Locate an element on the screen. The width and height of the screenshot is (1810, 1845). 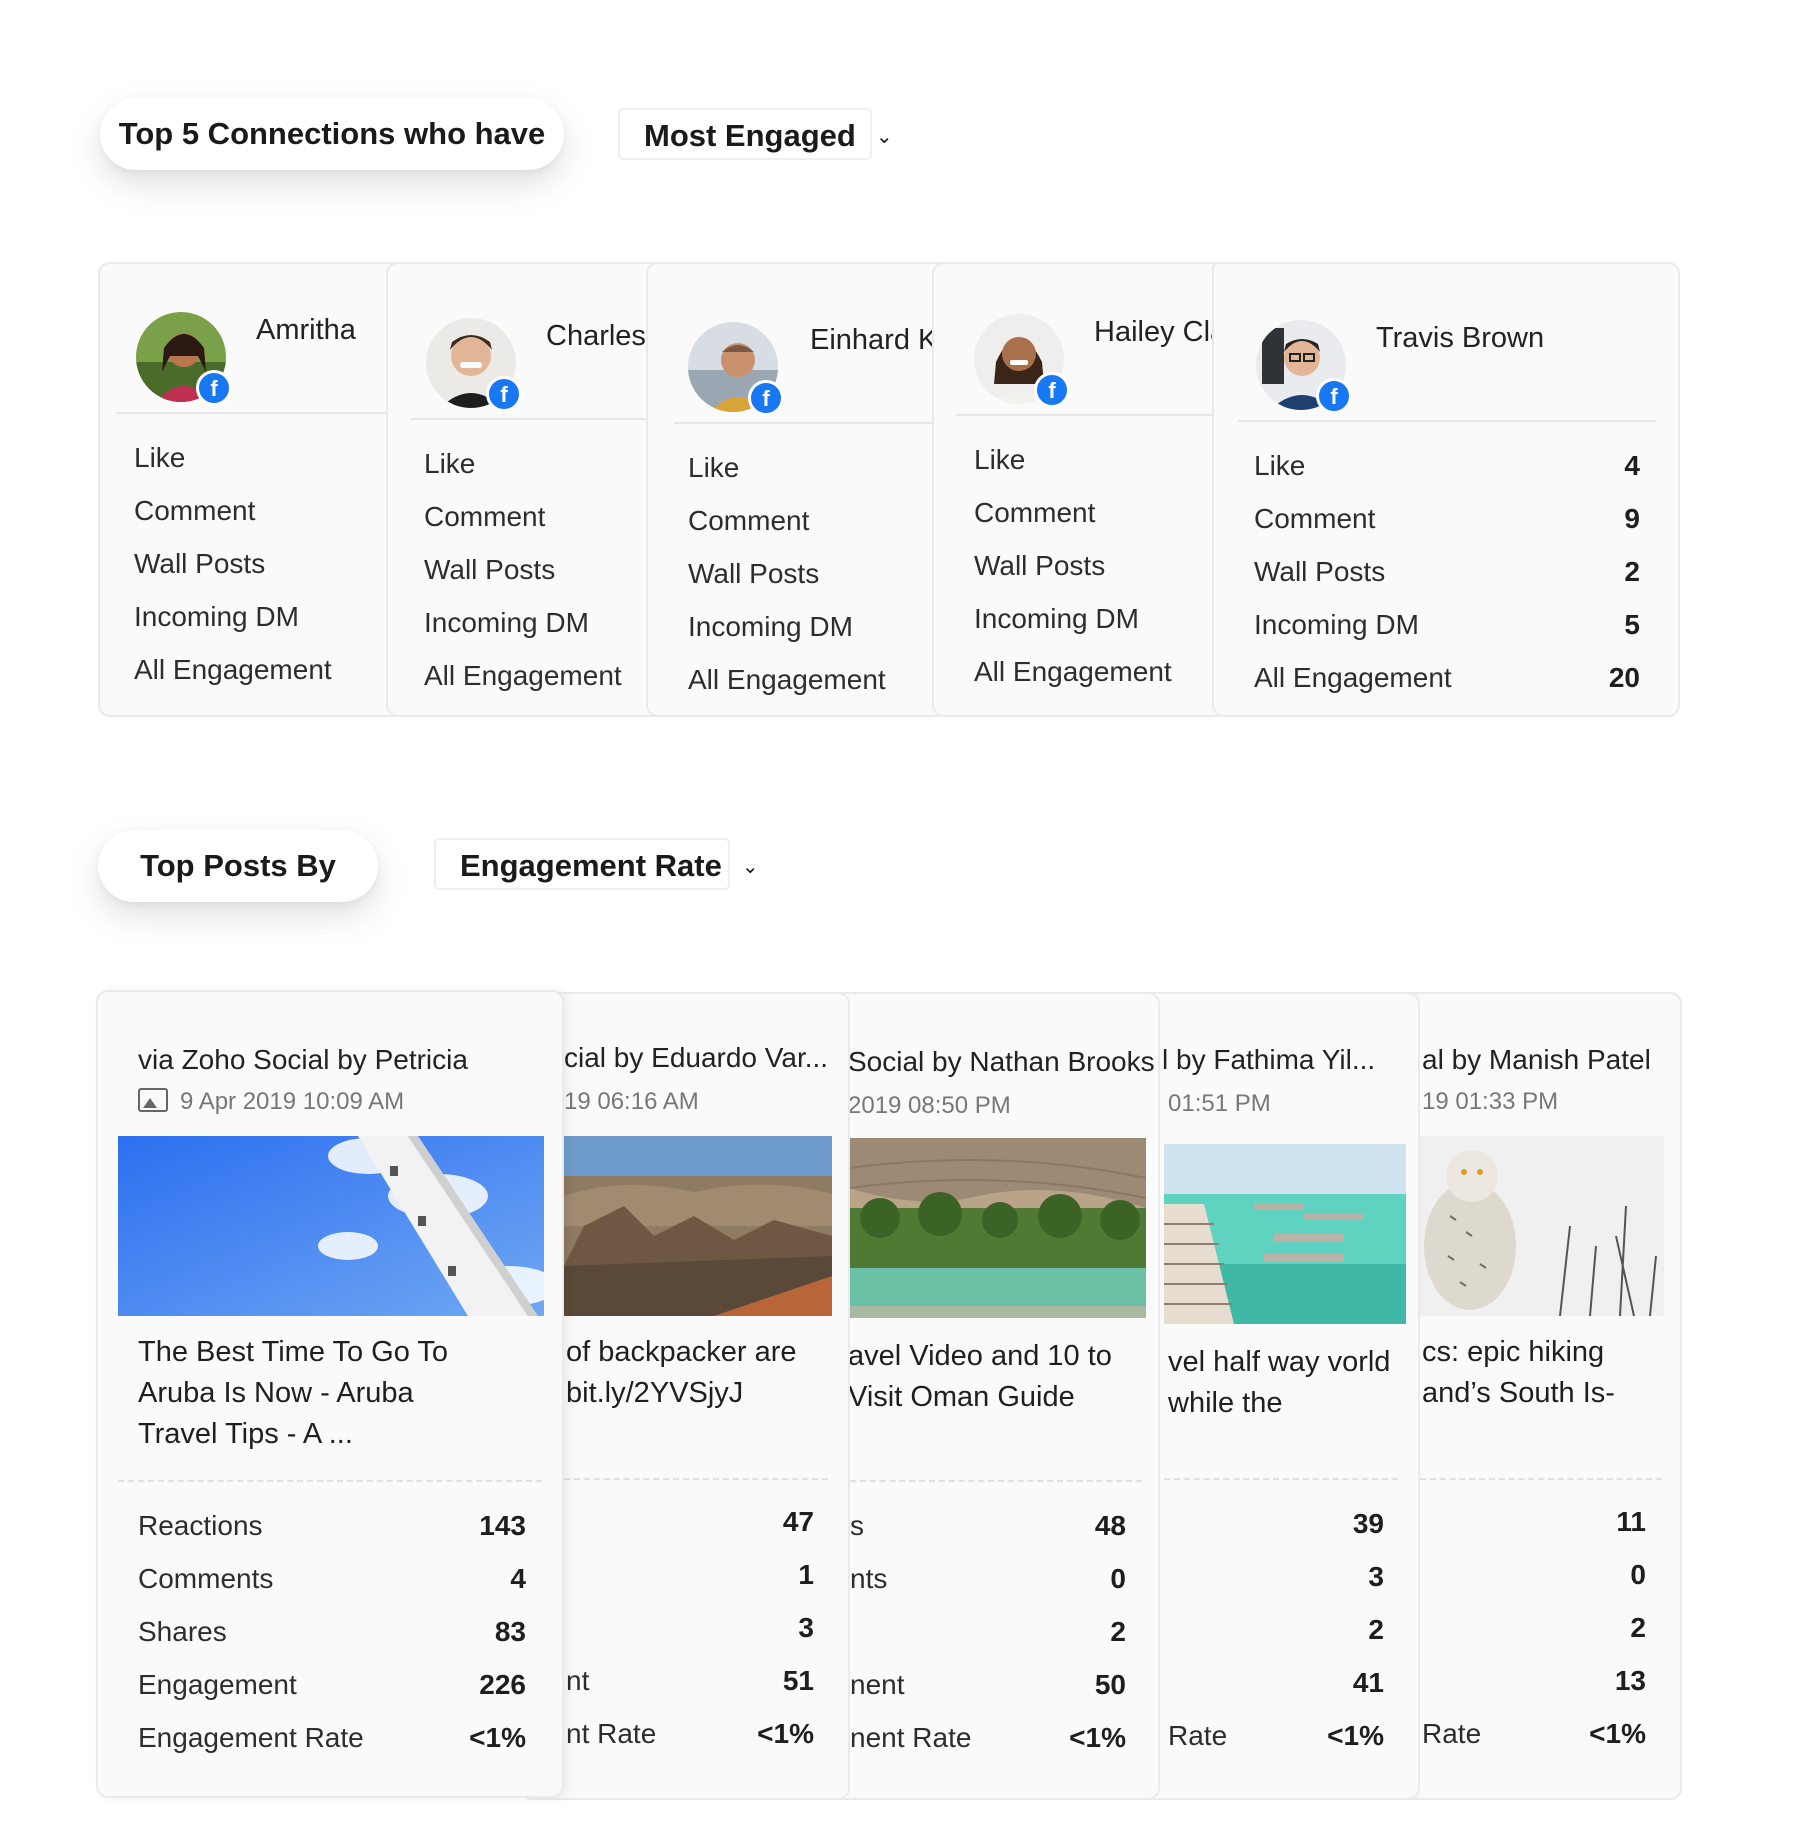
post-title: cs: epic hiking and’s South Is- is located at coordinates (1518, 1372).